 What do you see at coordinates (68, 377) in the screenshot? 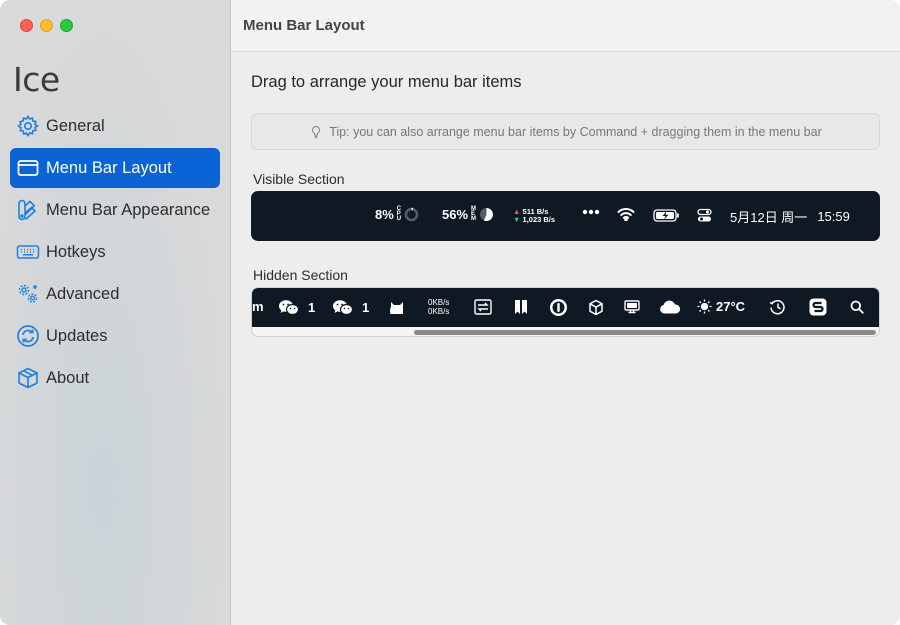
I see `sidebar-item-label: About` at bounding box center [68, 377].